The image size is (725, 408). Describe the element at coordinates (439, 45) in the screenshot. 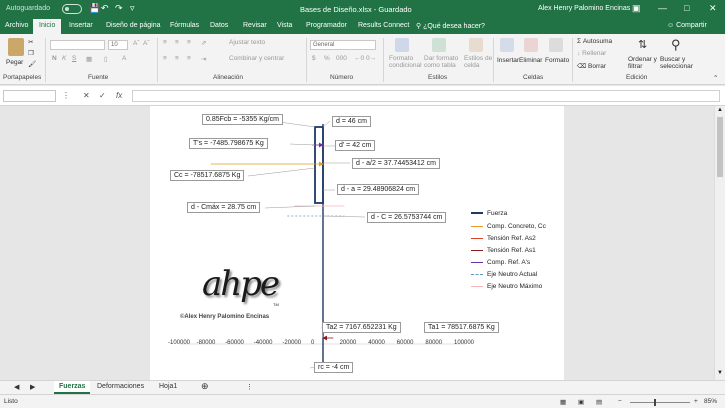

I see `format-table-icon` at that location.